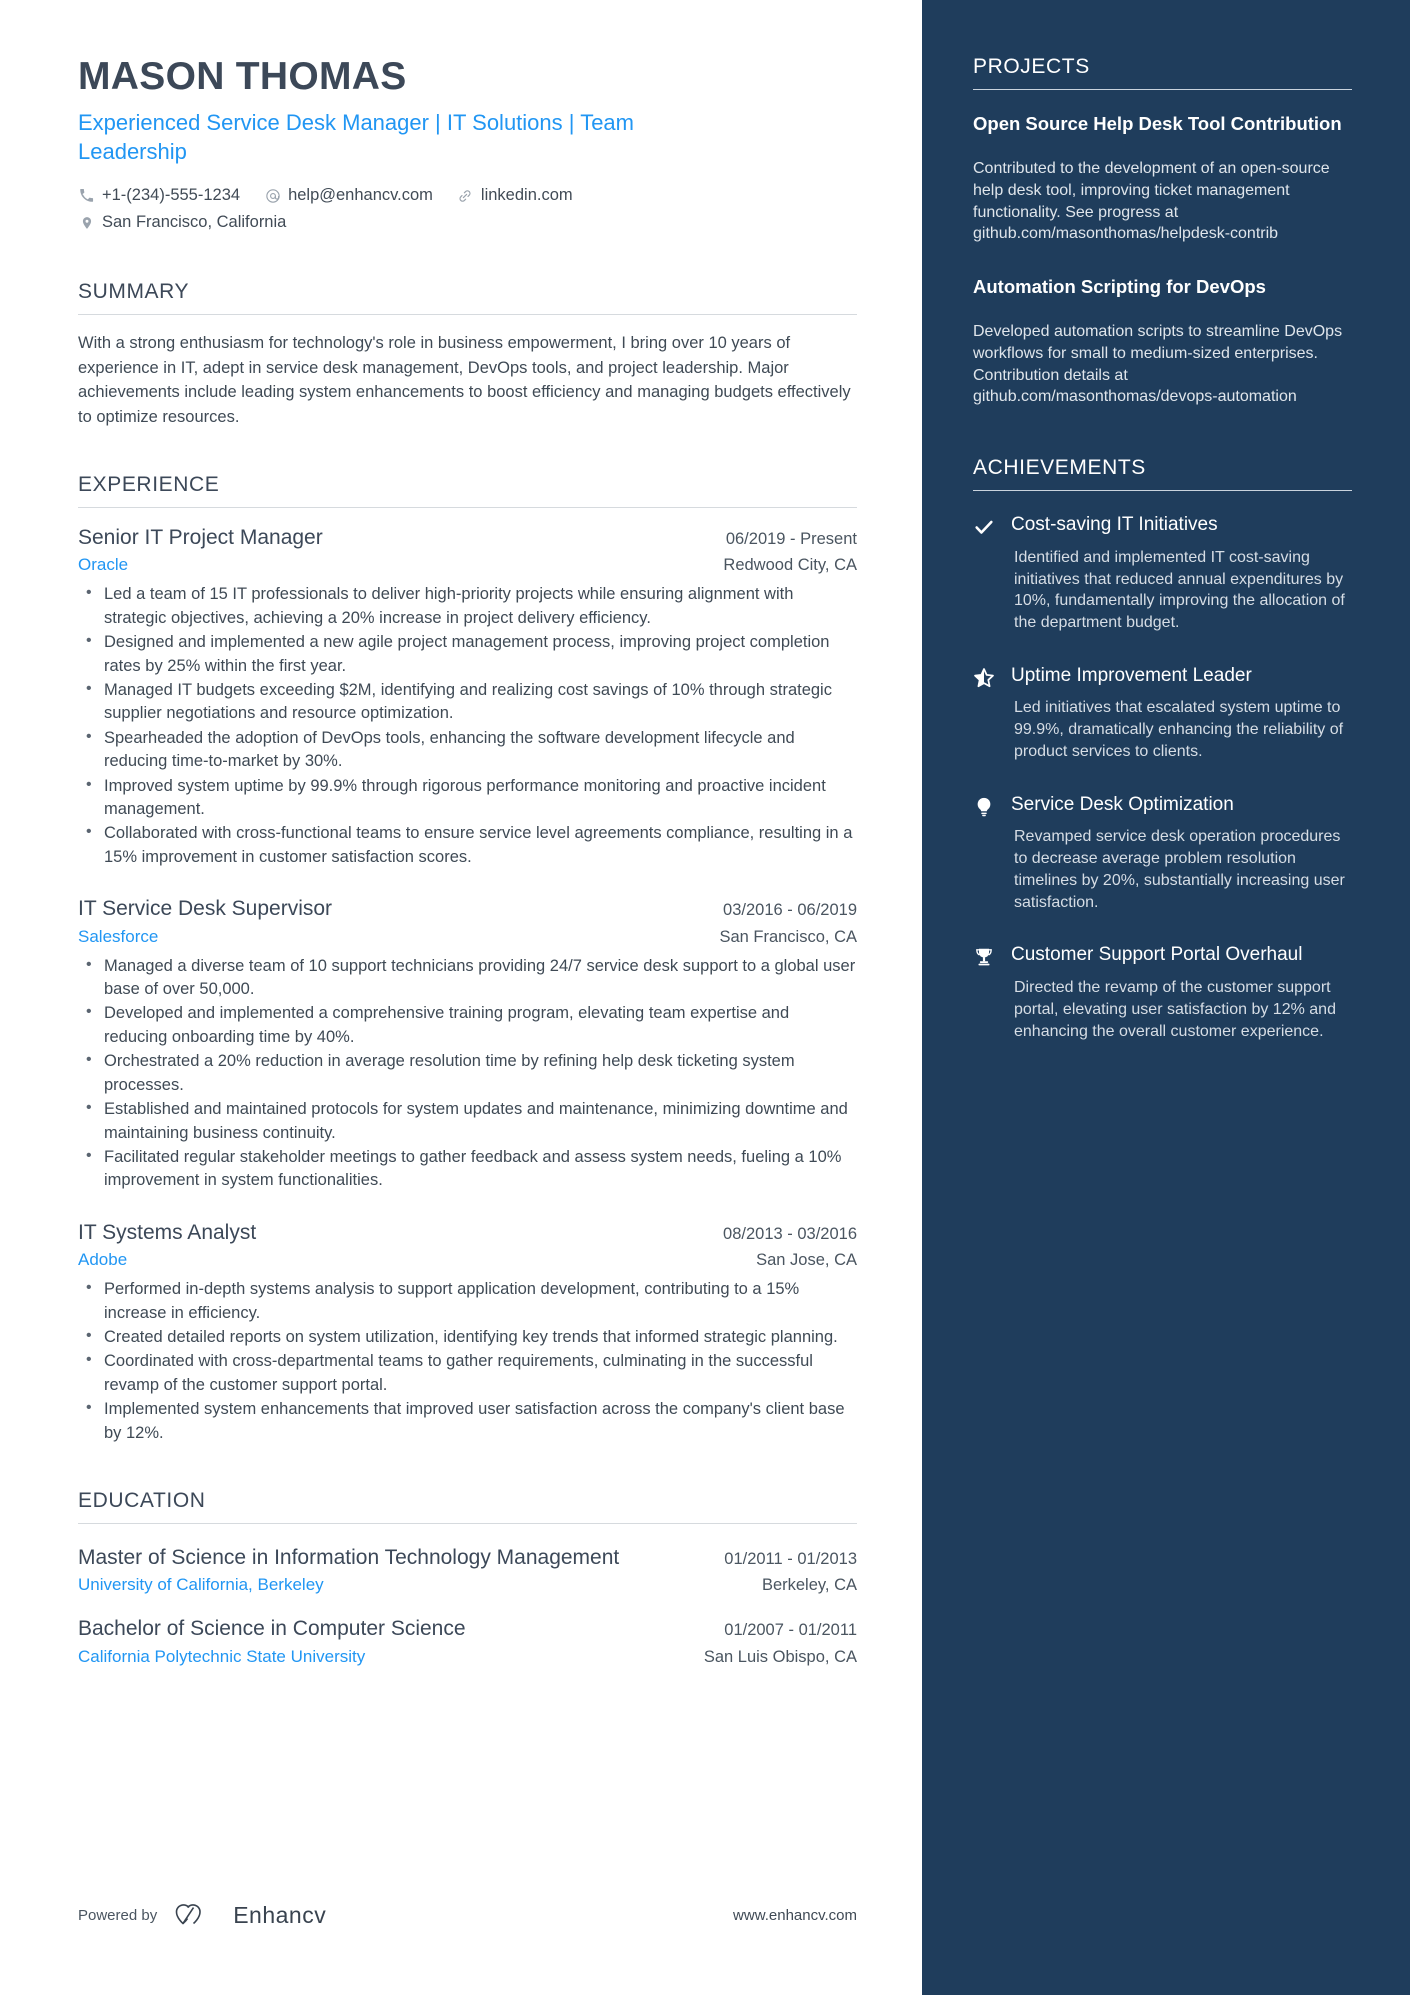  I want to click on job-title: Senior IT Project Manager, so click(200, 537).